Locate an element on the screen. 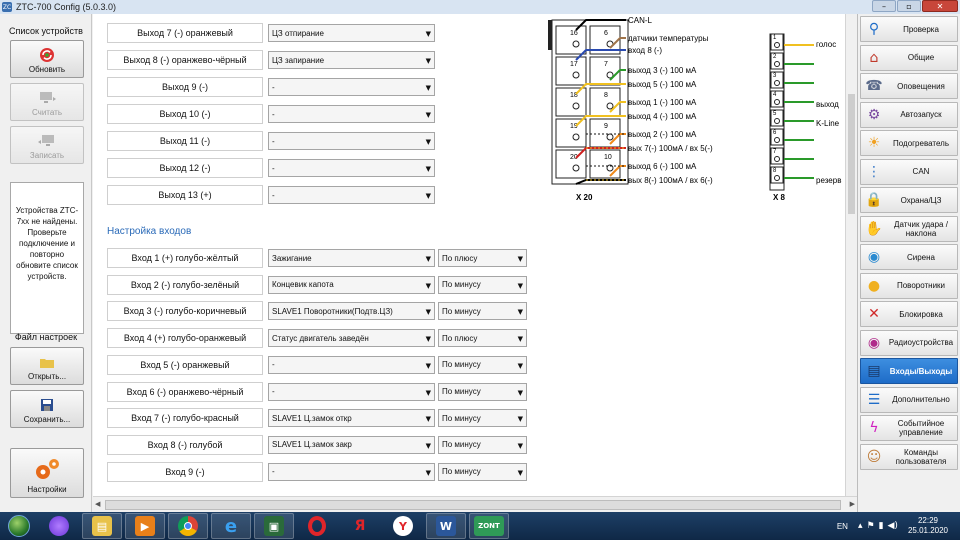  nav-item: ⌂ Общие is located at coordinates (909, 57).